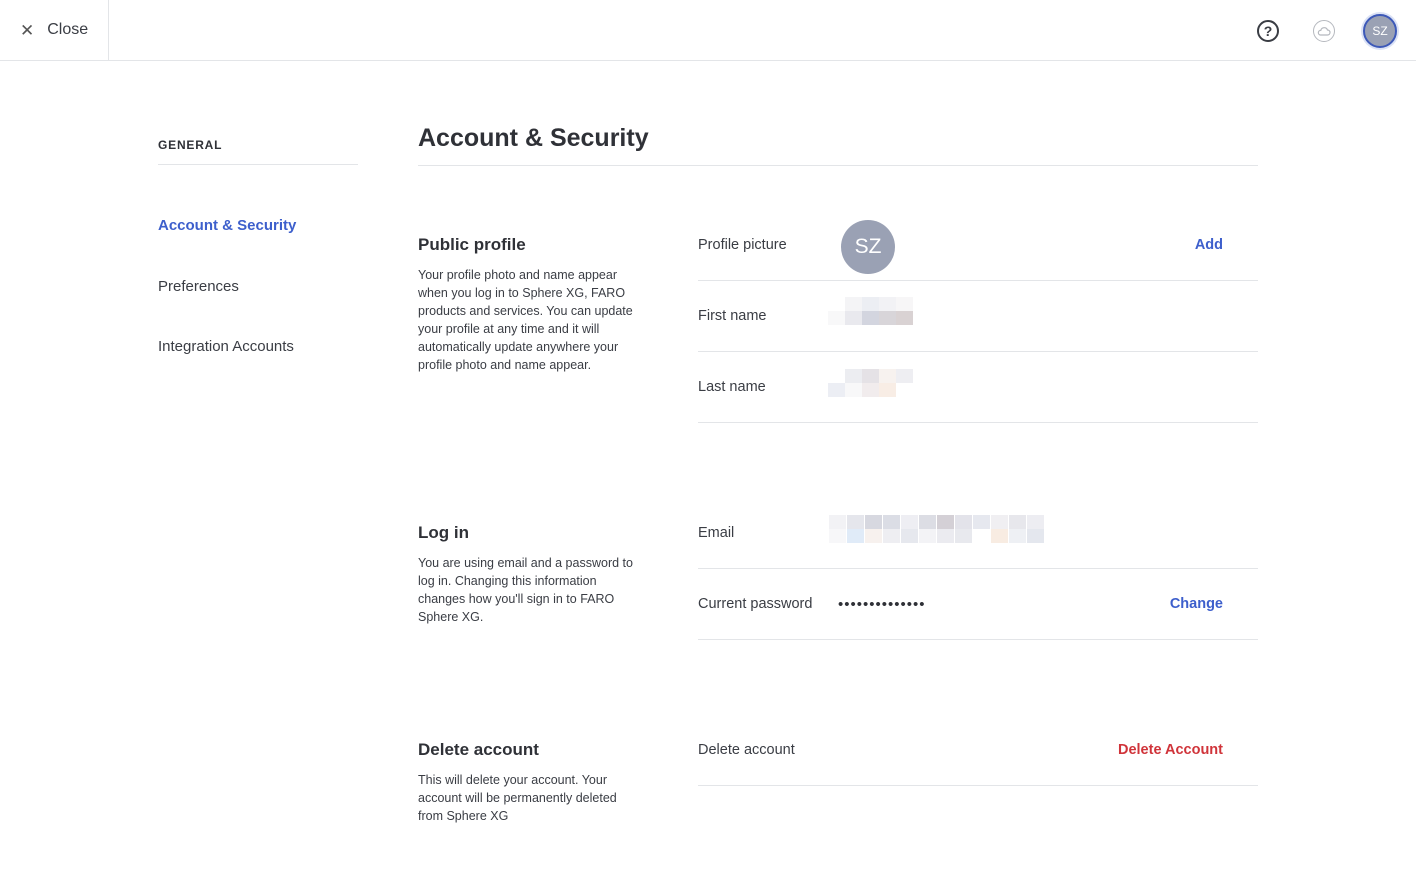  I want to click on password-row: Current password •••••••••••••• Change, so click(978, 604).